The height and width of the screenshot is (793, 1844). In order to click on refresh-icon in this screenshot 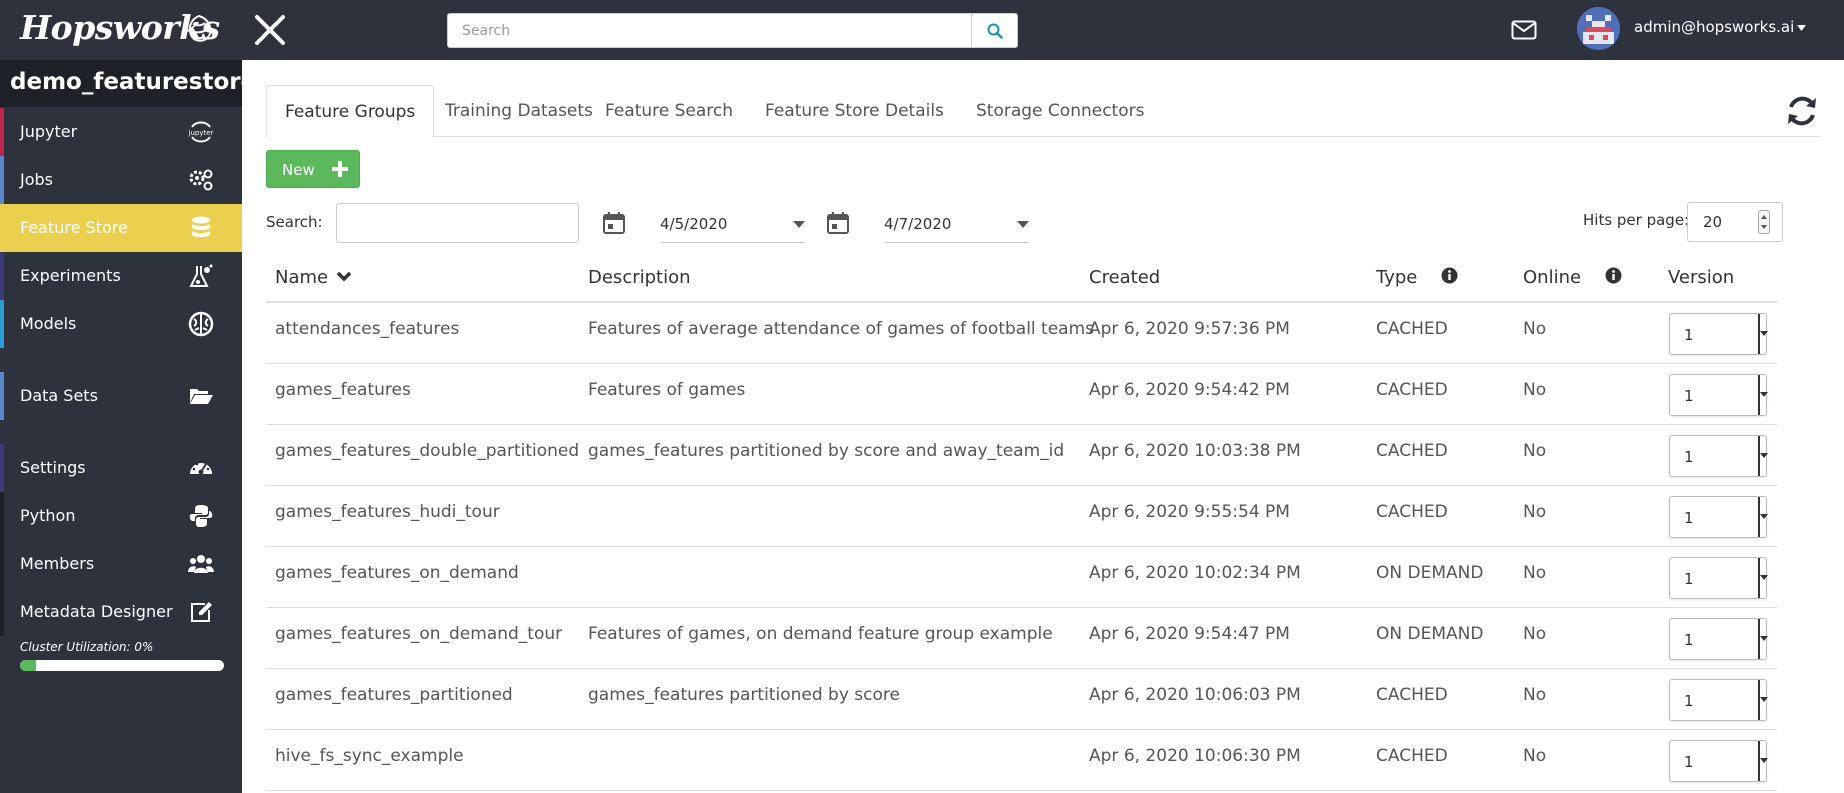, I will do `click(1802, 111)`.